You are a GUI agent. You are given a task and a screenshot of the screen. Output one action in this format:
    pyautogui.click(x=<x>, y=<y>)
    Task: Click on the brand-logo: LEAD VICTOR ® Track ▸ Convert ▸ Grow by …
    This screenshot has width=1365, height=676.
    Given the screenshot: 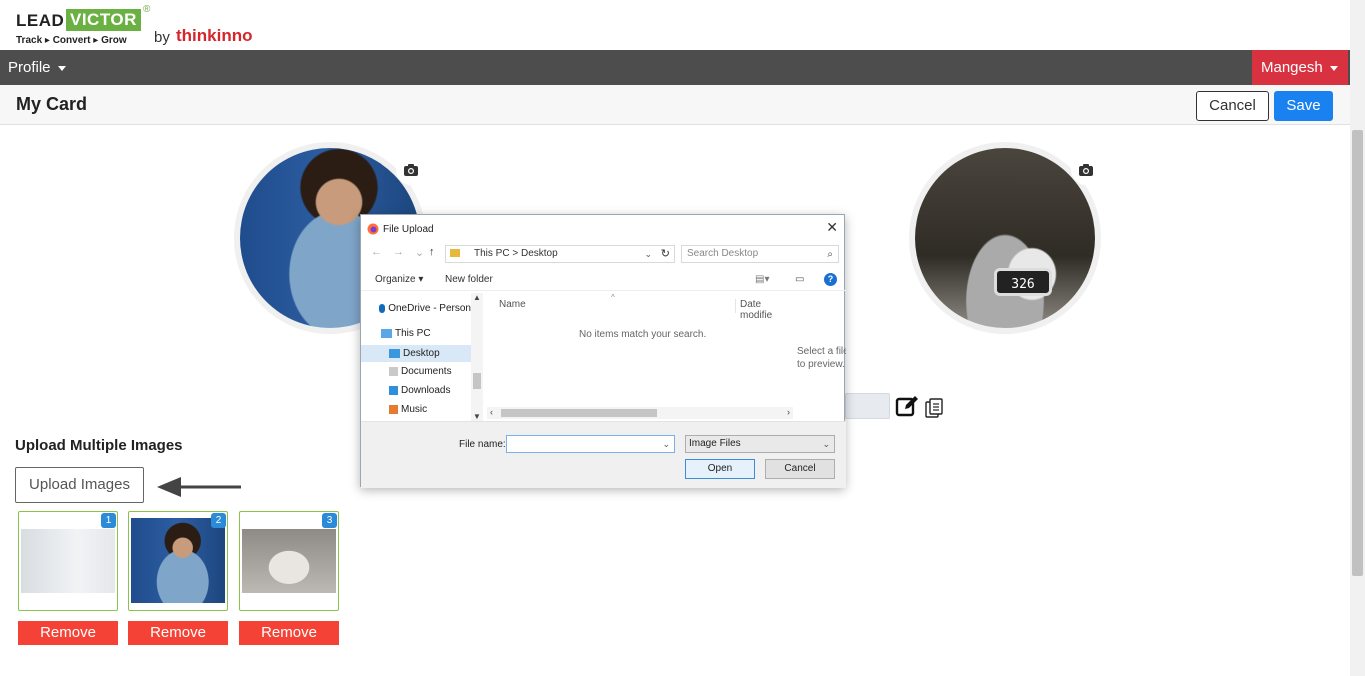 What is the action you would take?
    pyautogui.click(x=136, y=26)
    